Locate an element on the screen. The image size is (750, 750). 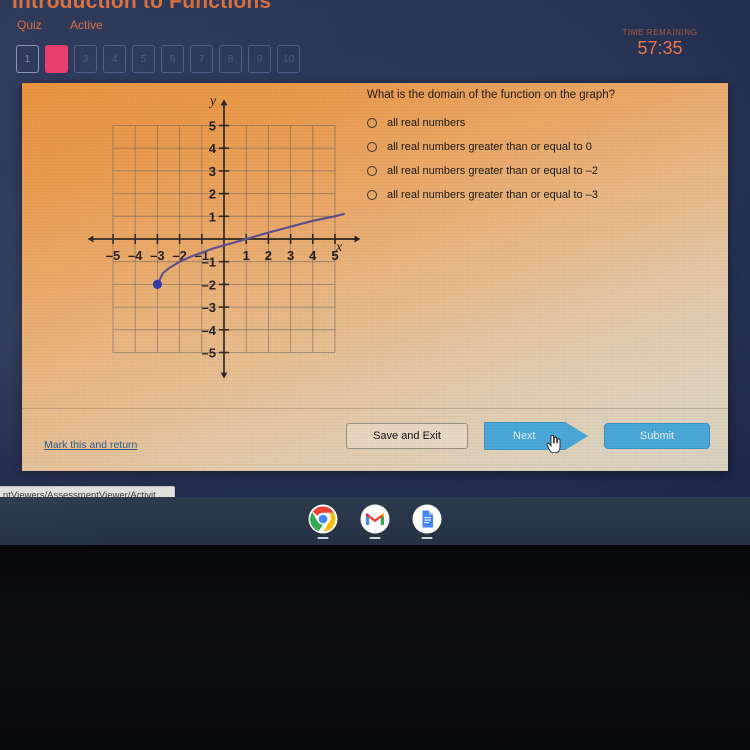
y-tick-label: –4 is located at coordinates (209, 330).